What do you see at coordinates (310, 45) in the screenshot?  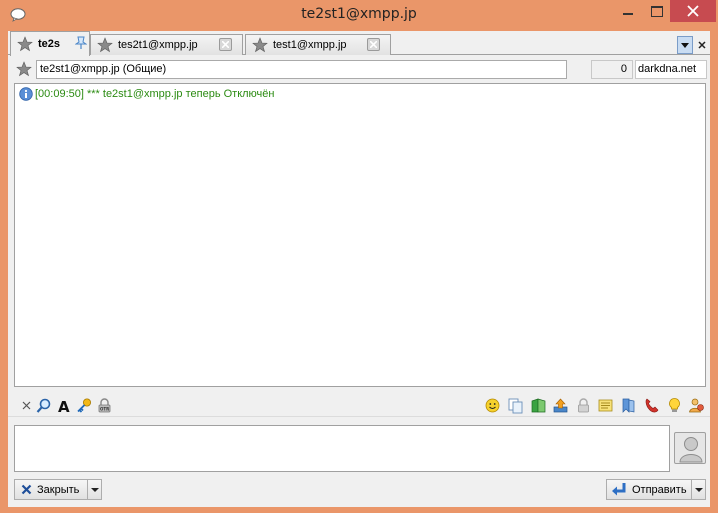 I see `tab-label: test1@xmpp.jp` at bounding box center [310, 45].